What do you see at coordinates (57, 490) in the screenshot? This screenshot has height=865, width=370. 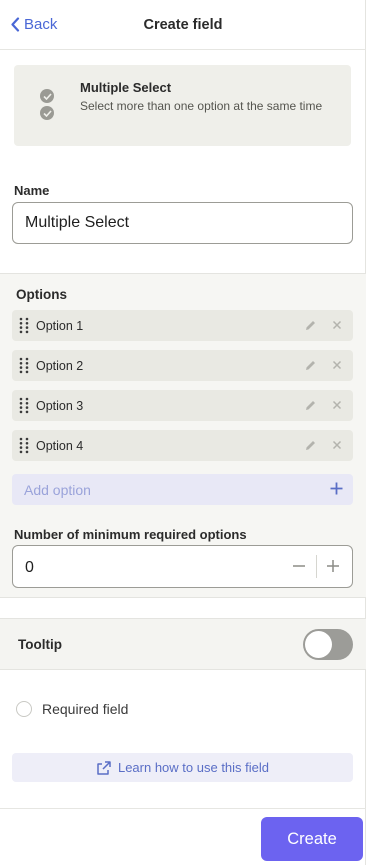 I see `add-option-label: Add option` at bounding box center [57, 490].